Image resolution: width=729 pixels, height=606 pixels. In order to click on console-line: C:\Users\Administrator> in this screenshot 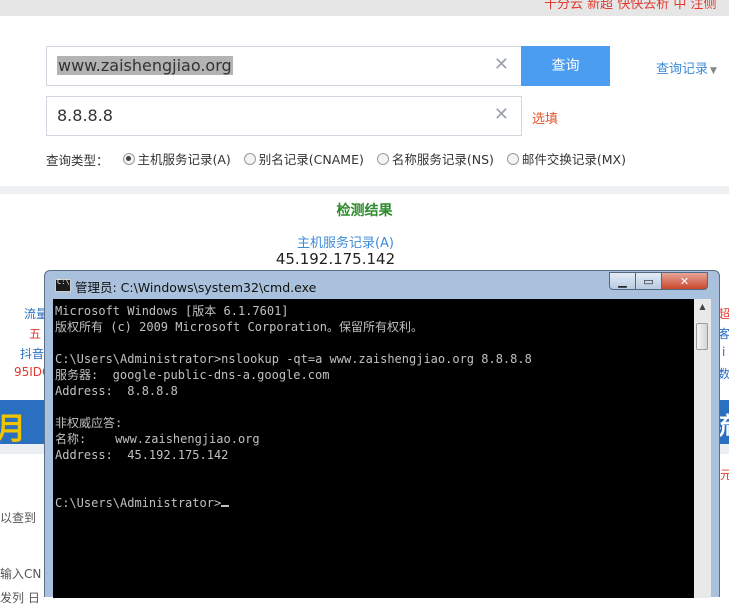, I will do `click(138, 503)`.